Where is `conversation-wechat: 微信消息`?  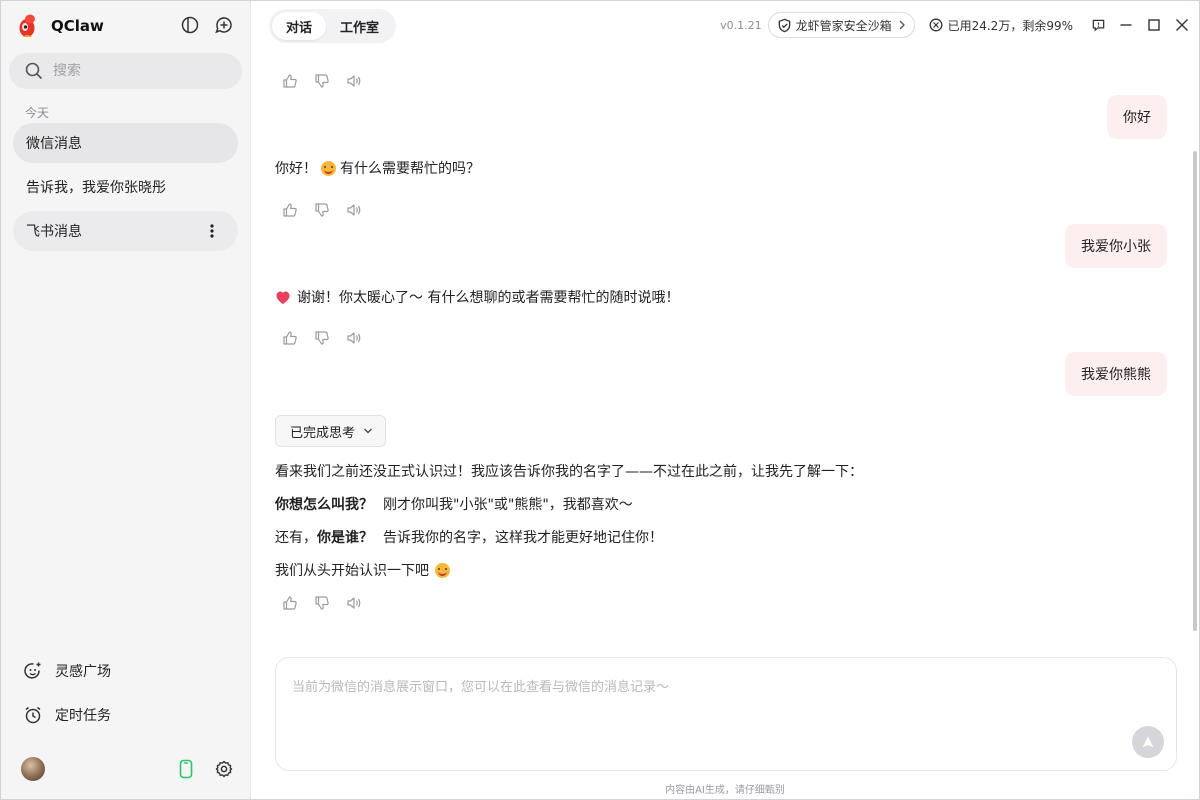
conversation-wechat: 微信消息 is located at coordinates (125, 143).